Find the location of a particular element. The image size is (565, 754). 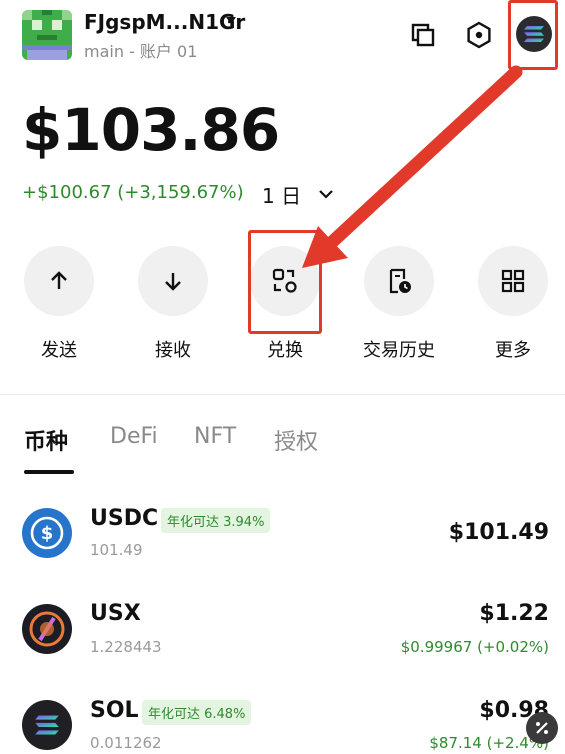

edit-fab-icon is located at coordinates (542, 728).